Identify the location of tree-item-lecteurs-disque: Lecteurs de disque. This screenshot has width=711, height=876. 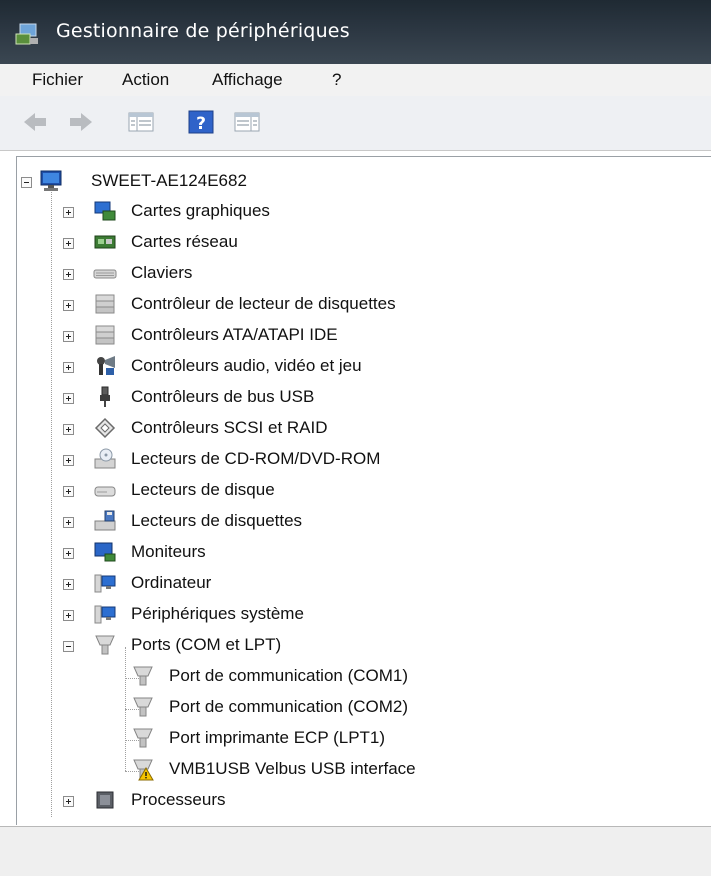
(357, 491).